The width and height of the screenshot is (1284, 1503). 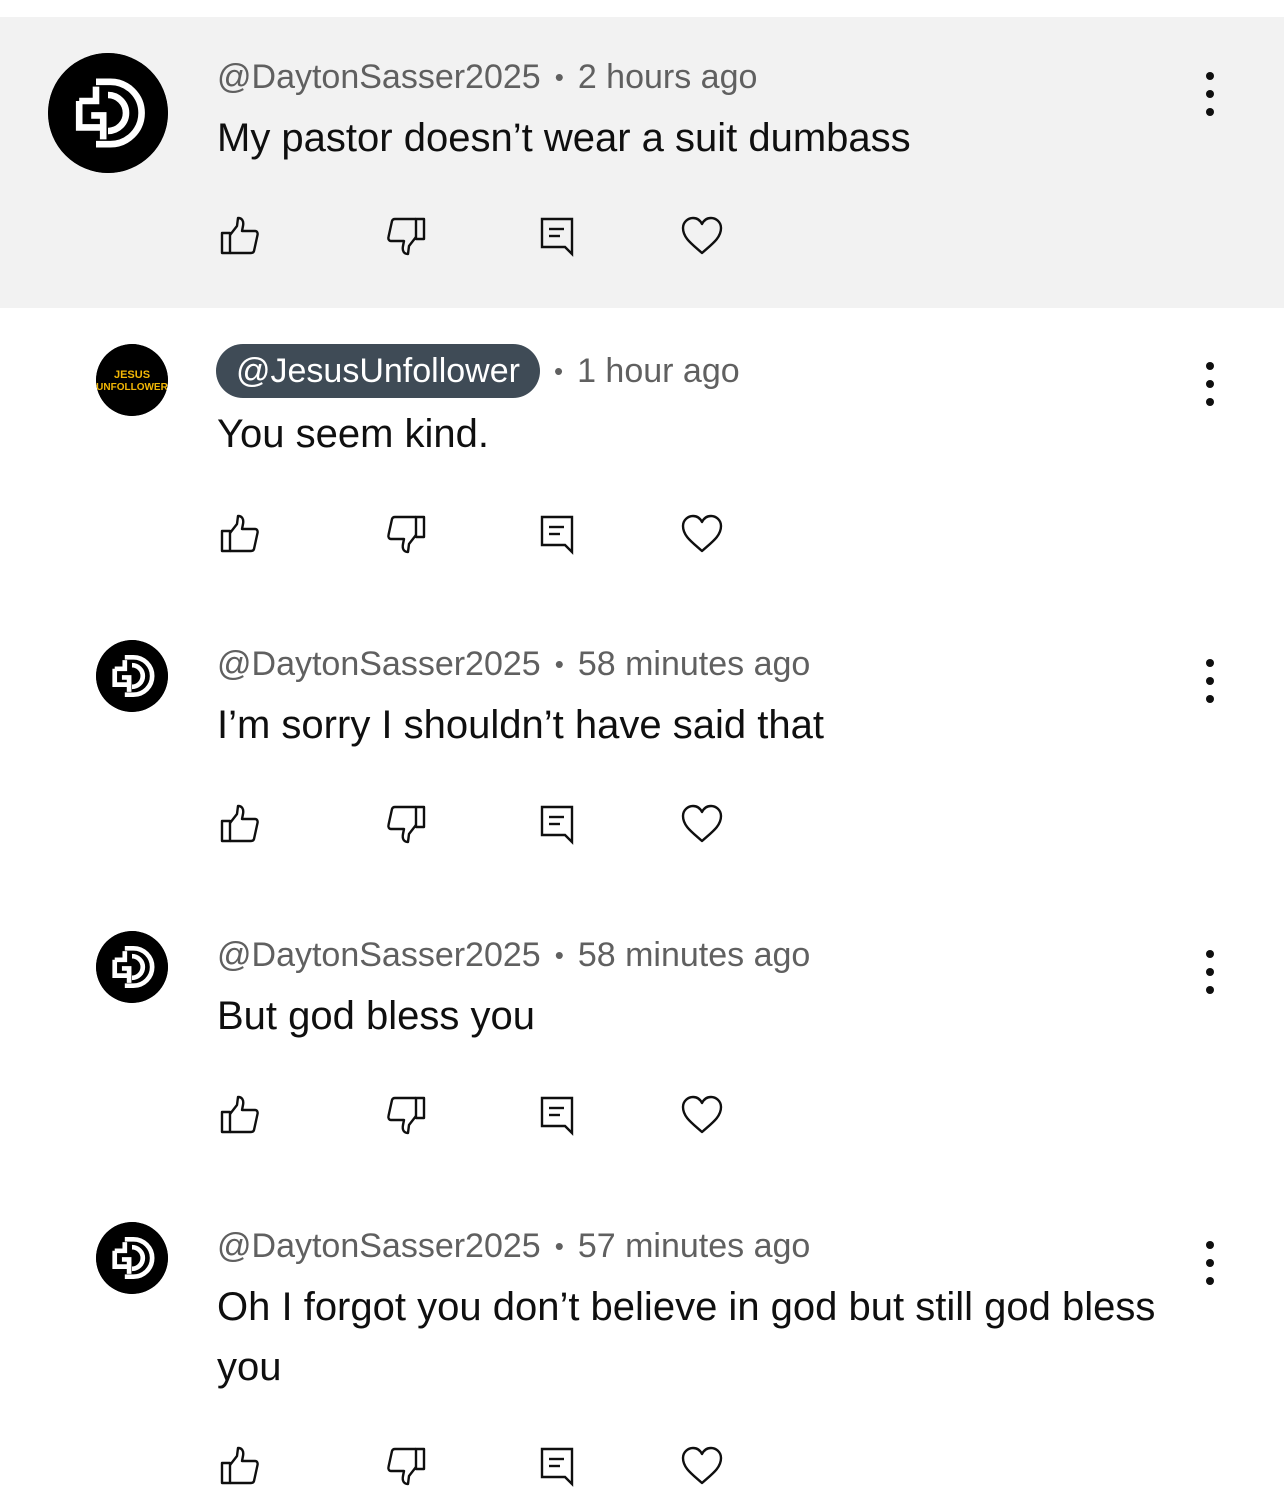 I want to click on comment-timestamp: 1 hour ago, so click(x=658, y=371).